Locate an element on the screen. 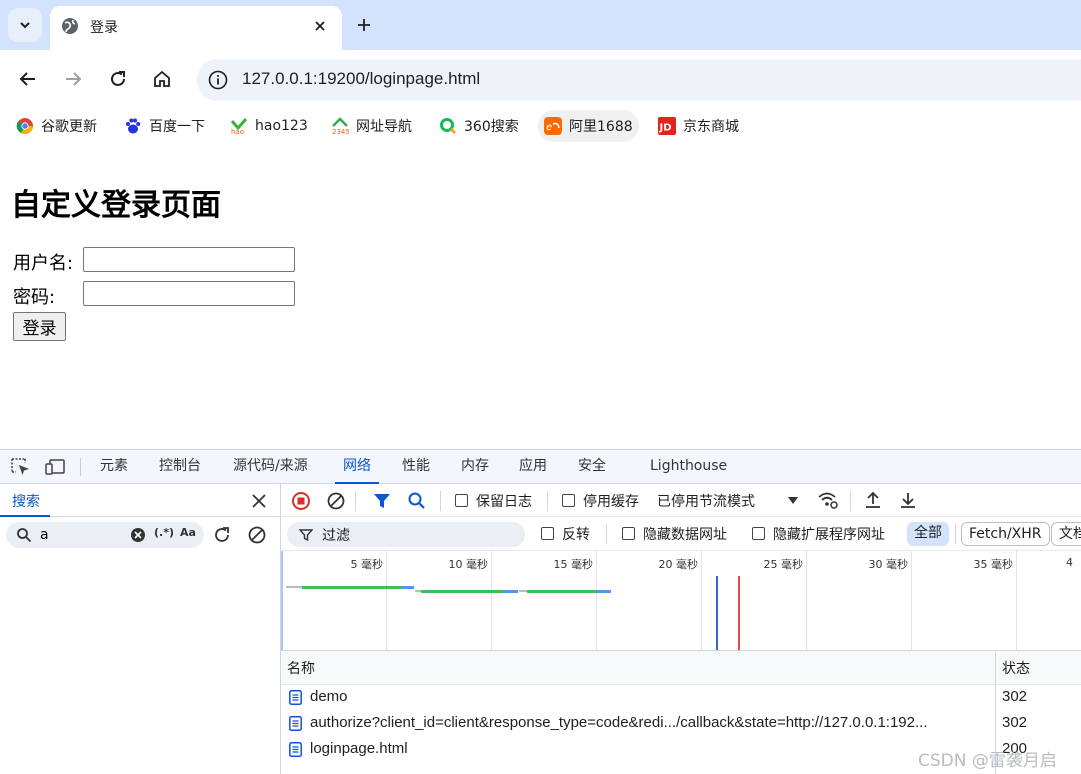  tab-lighthouse: Lighthouse is located at coordinates (688, 467).